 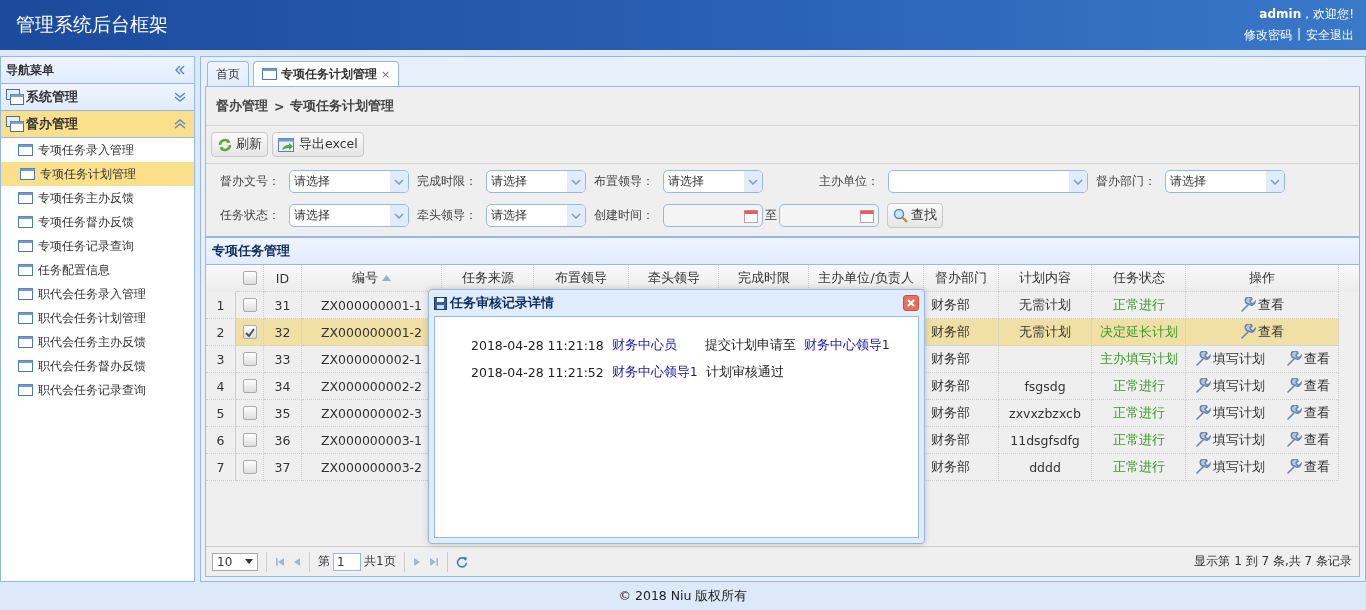 What do you see at coordinates (221, 359) in the screenshot?
I see `row-number: 3` at bounding box center [221, 359].